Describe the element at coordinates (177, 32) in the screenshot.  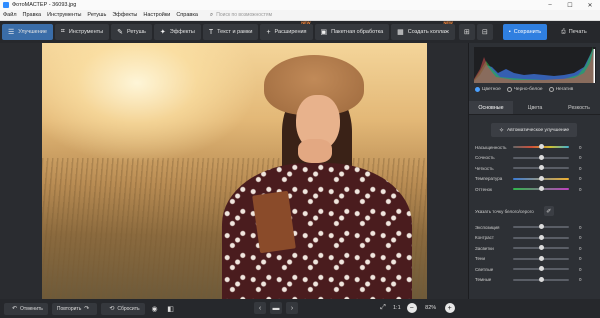
I see `tab-effects: ✦ Эффекты` at that location.